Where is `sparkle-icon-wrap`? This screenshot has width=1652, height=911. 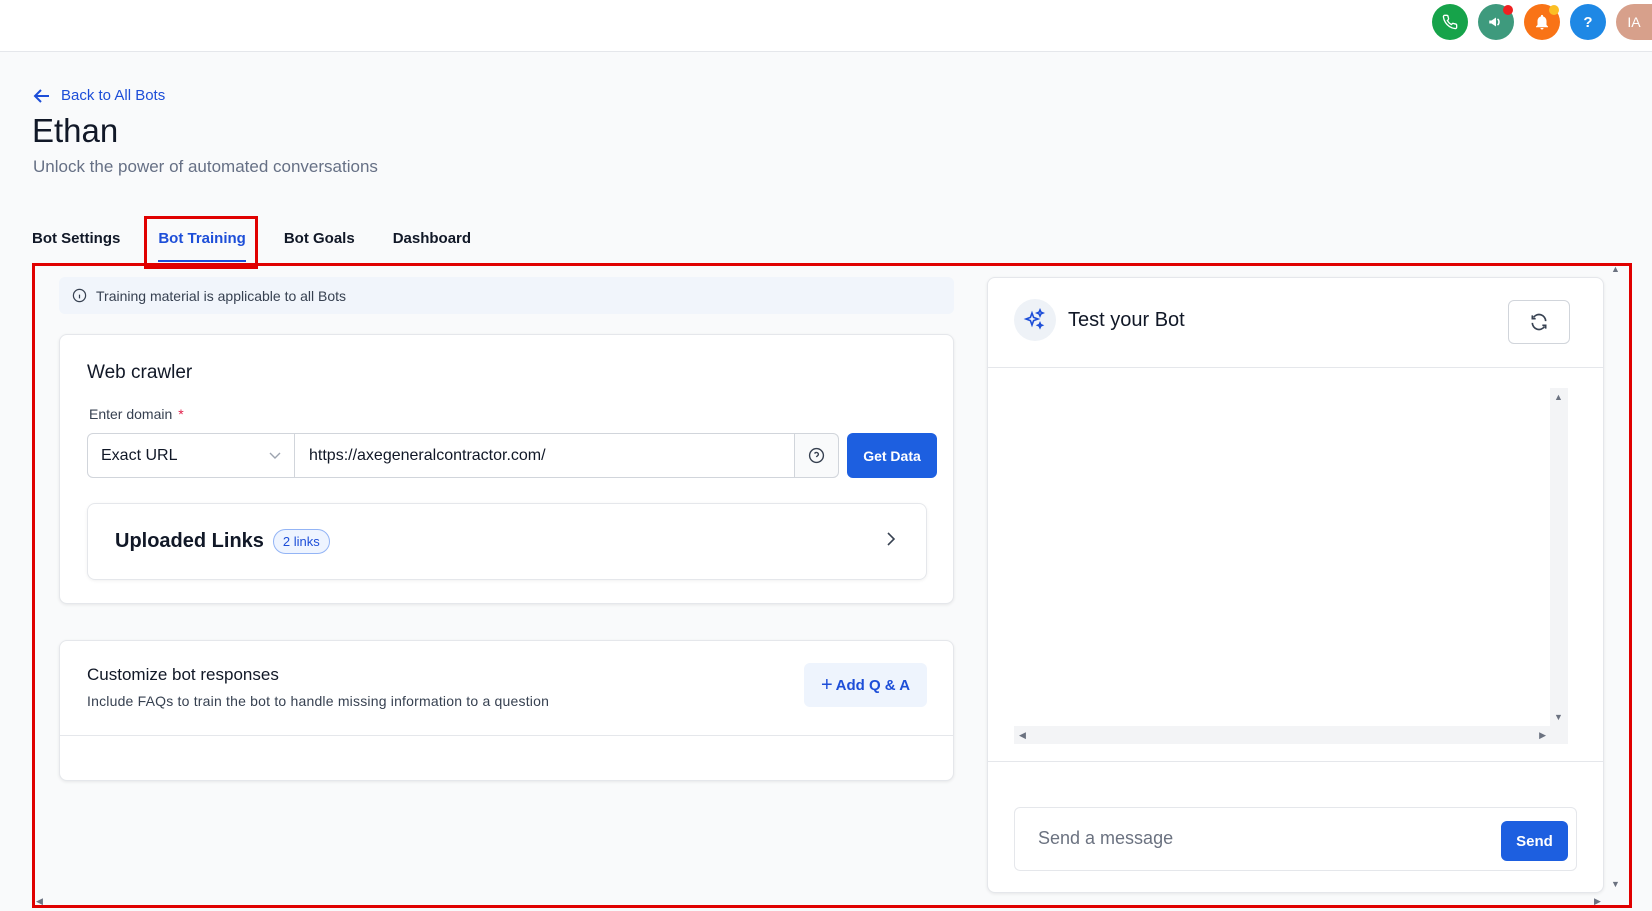 sparkle-icon-wrap is located at coordinates (1035, 320).